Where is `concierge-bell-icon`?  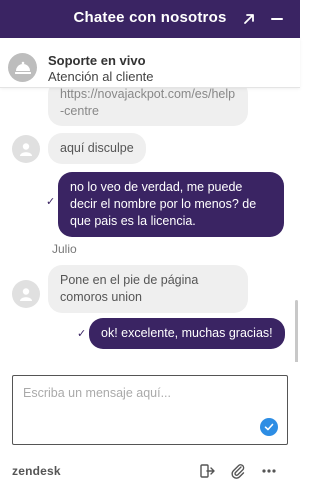 concierge-bell-icon is located at coordinates (22, 67).